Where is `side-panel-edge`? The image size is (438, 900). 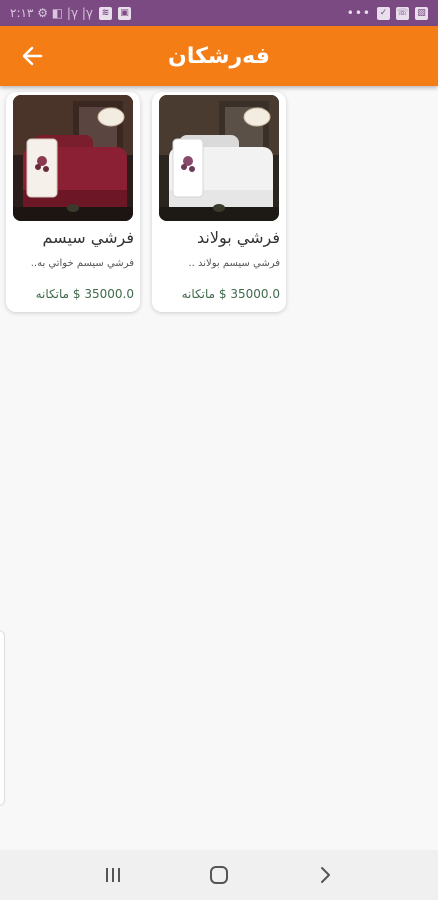 side-panel-edge is located at coordinates (2, 718).